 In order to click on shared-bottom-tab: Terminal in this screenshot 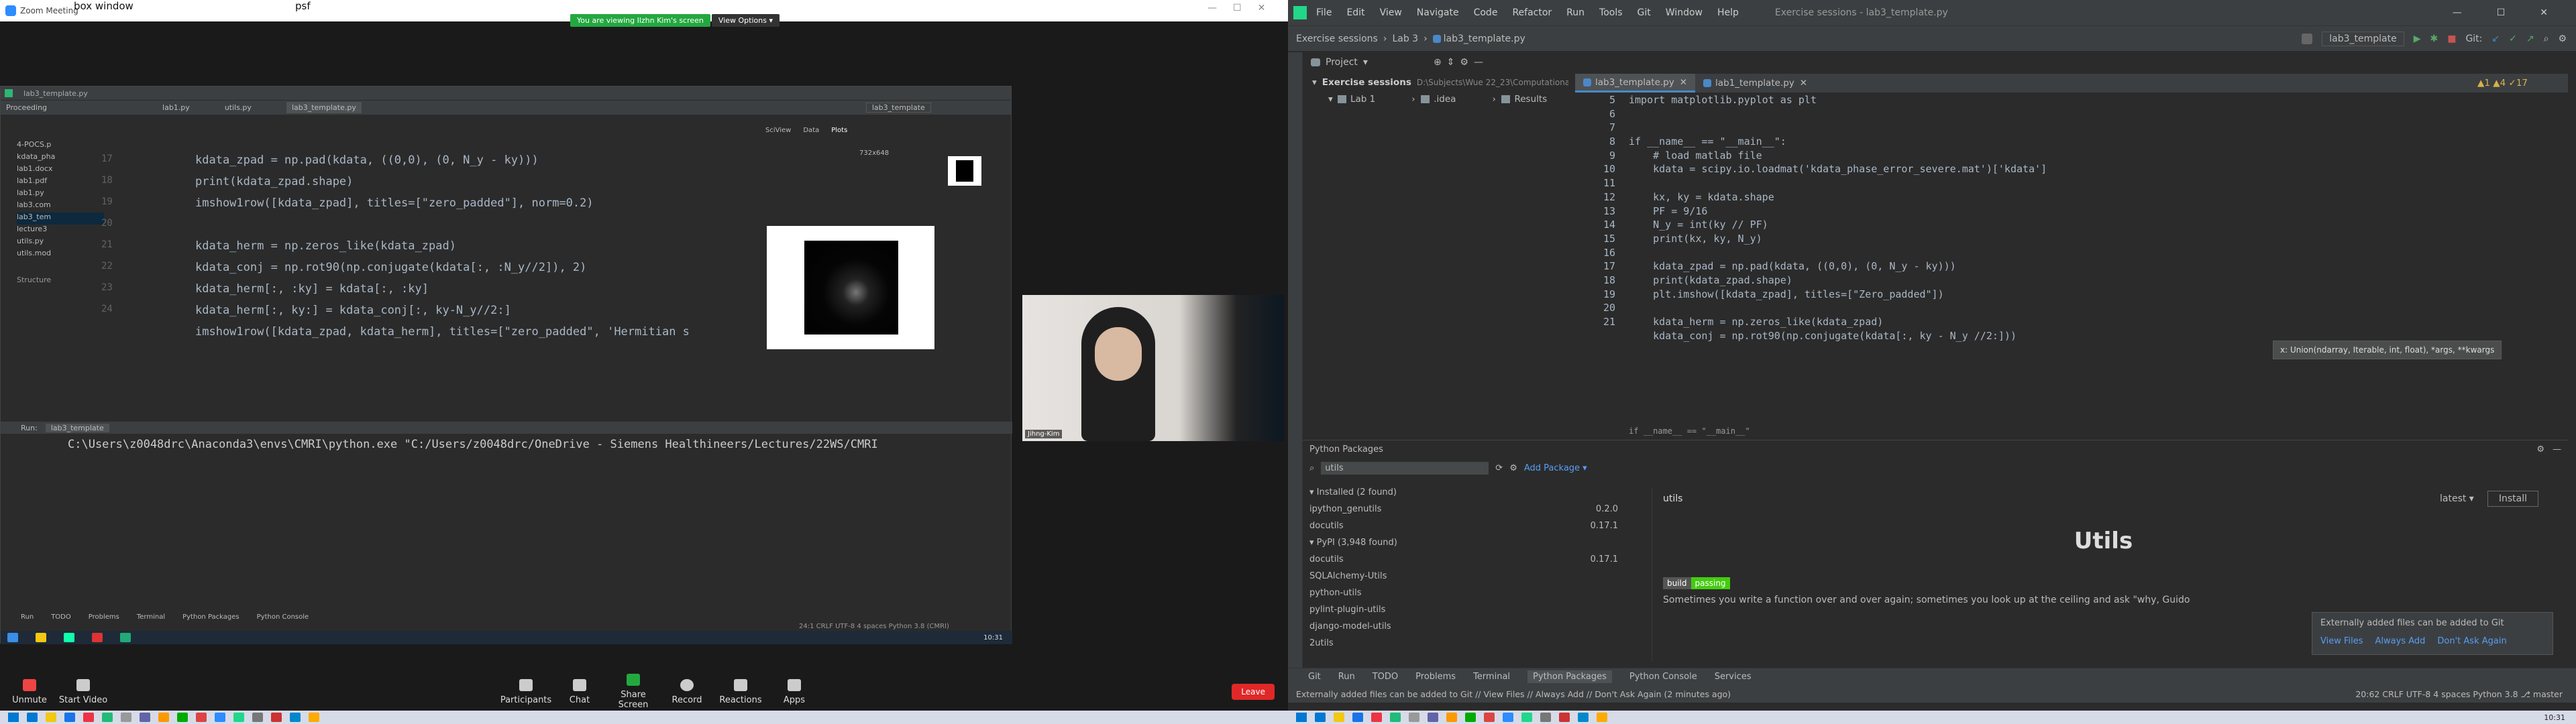, I will do `click(151, 617)`.